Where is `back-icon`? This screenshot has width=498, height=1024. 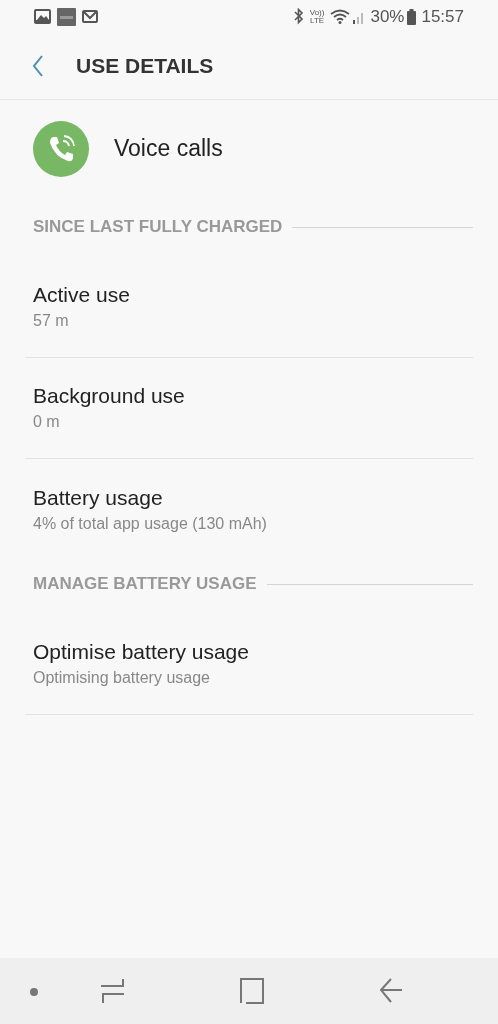
back-icon is located at coordinates (38, 66).